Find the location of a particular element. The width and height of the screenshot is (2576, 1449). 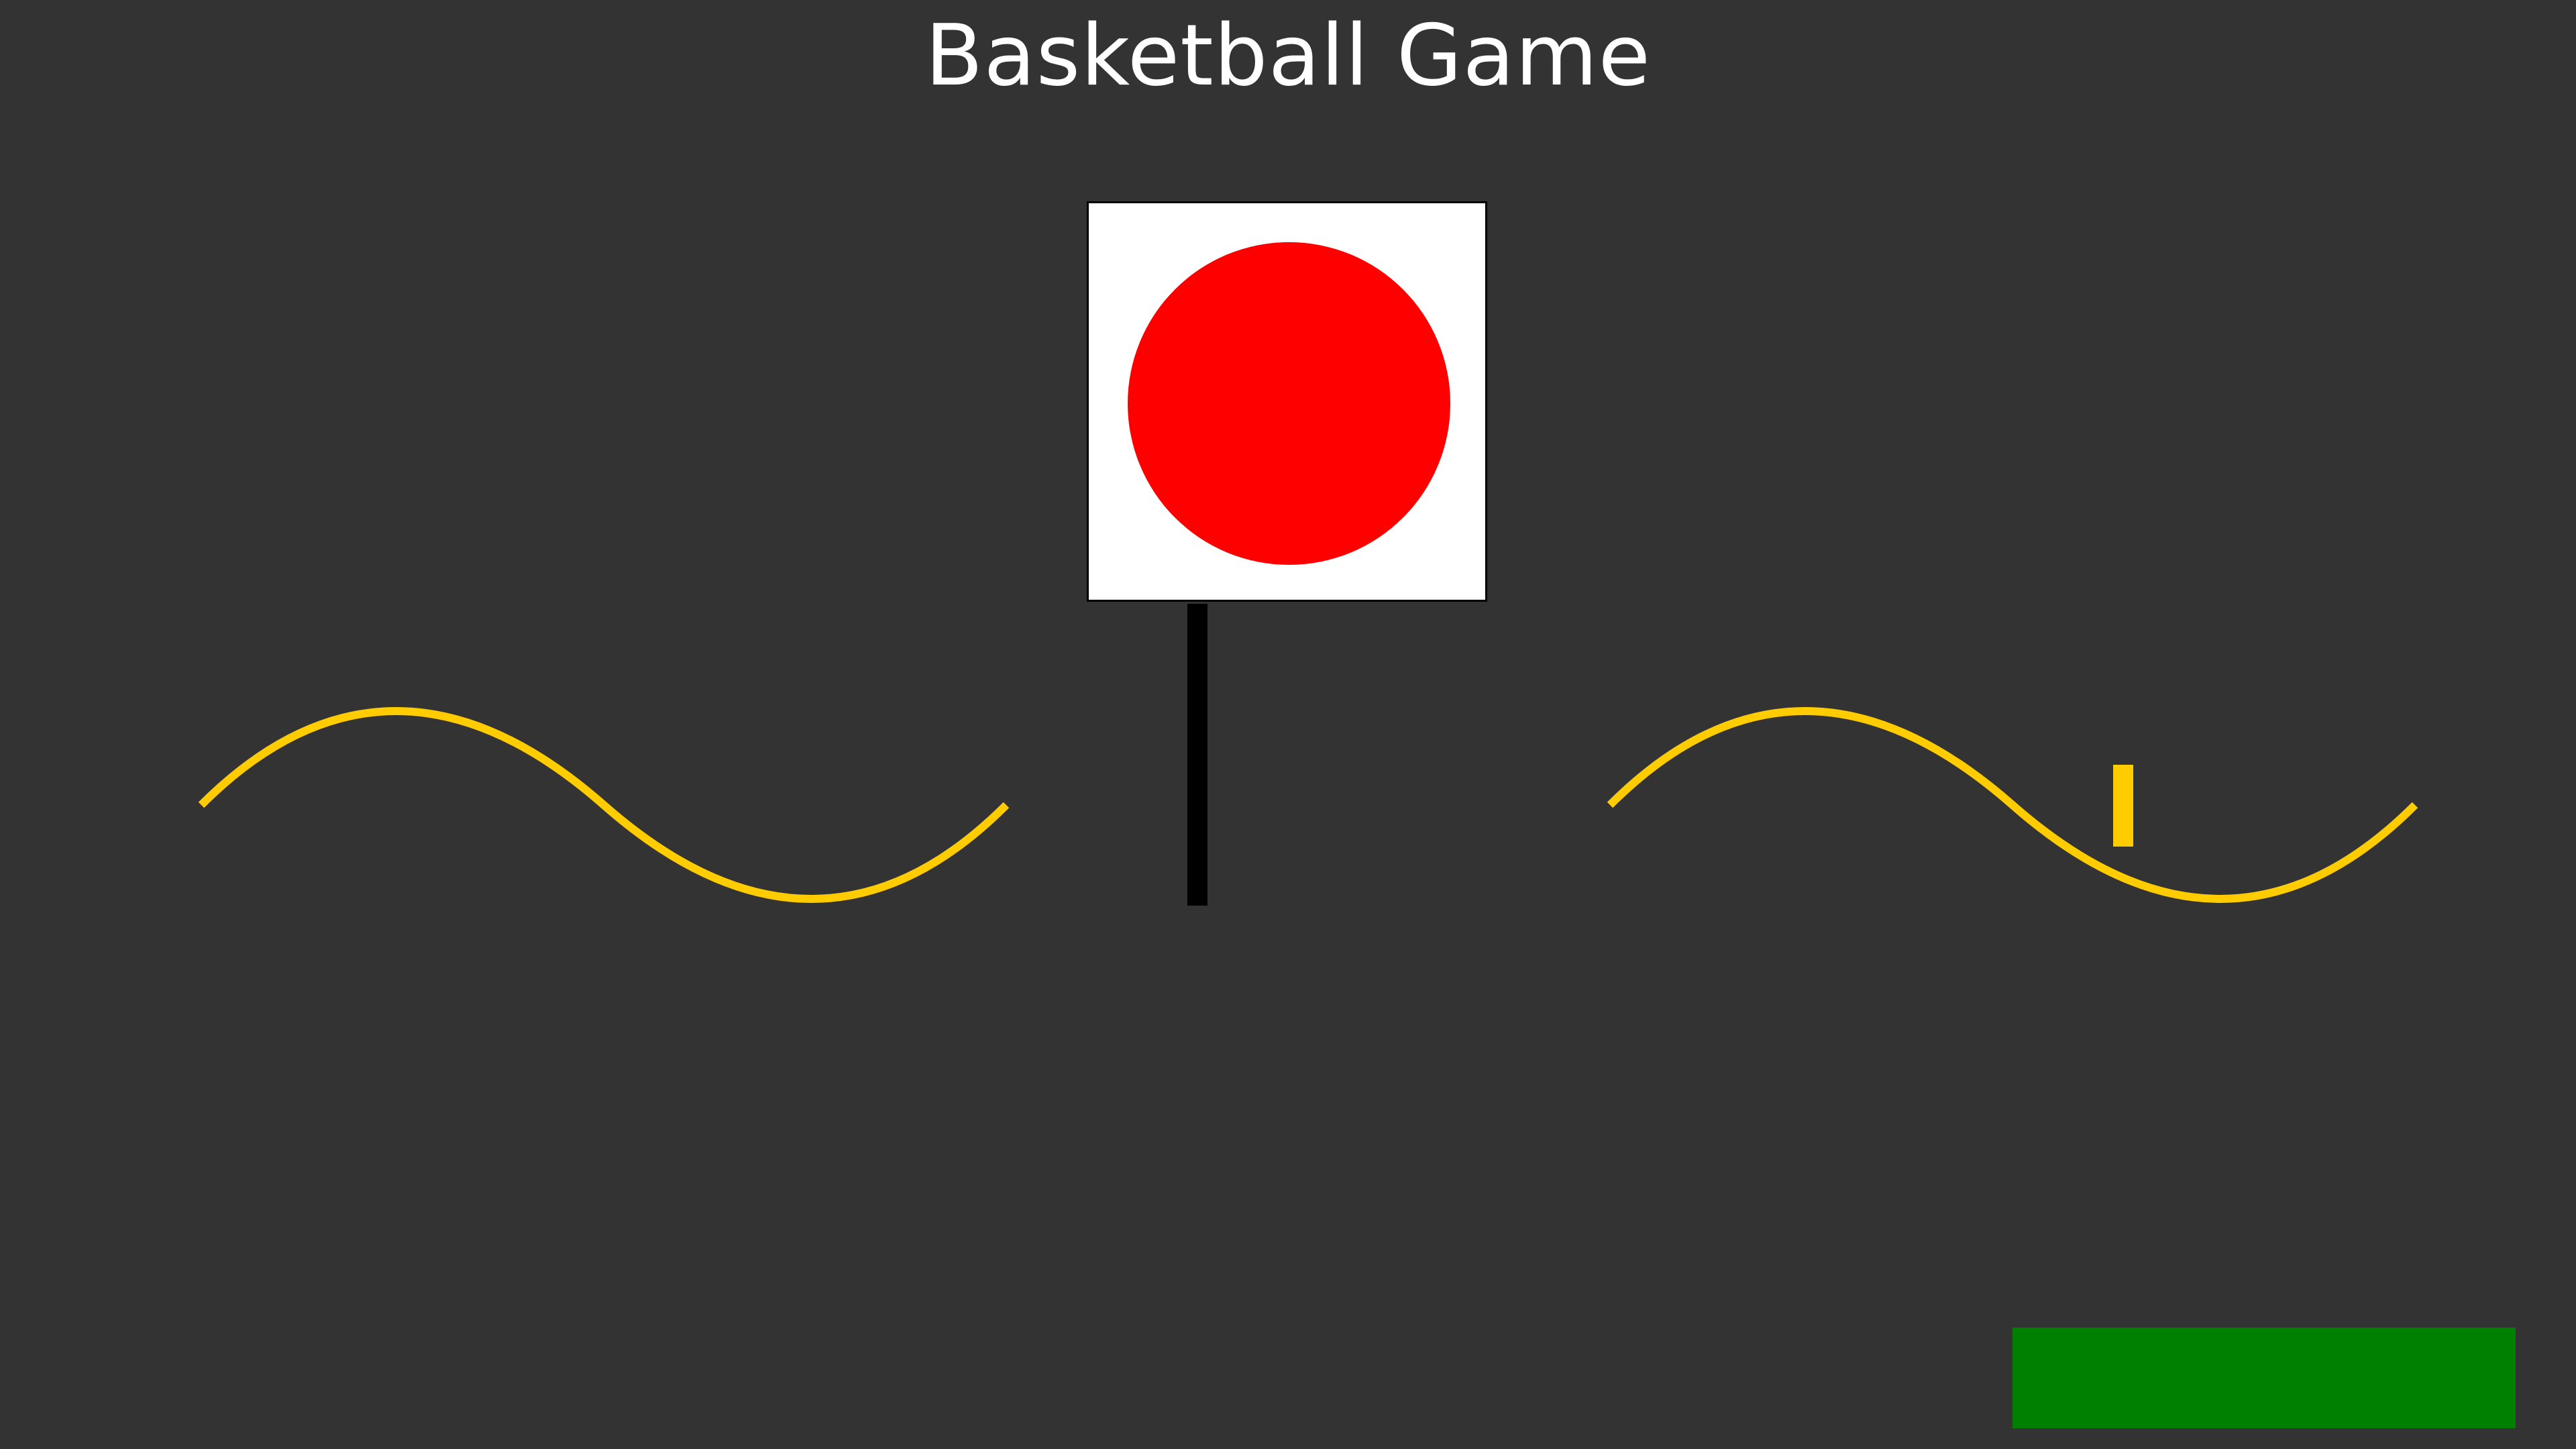

right-wave is located at coordinates (2012, 805).